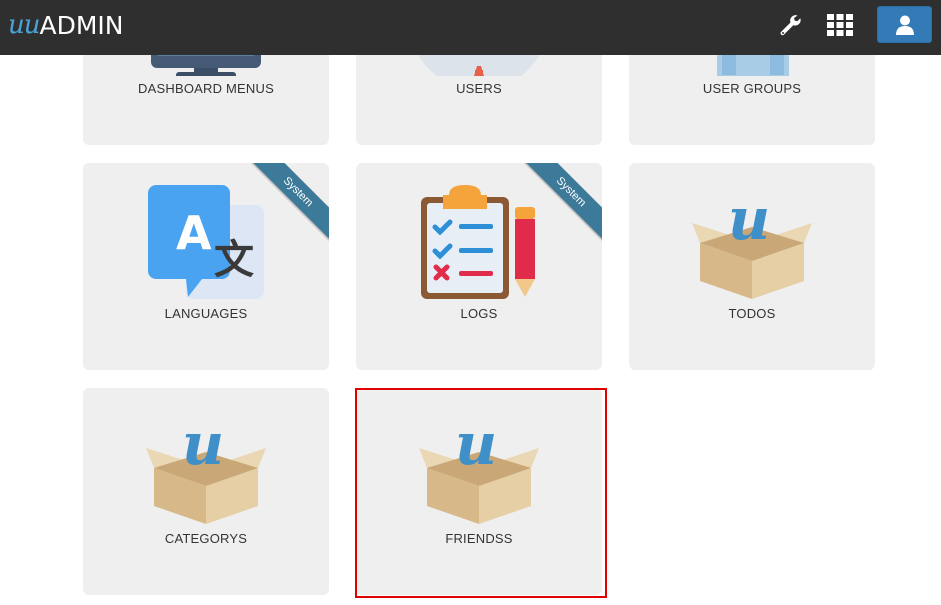 The width and height of the screenshot is (941, 605). Describe the element at coordinates (752, 313) in the screenshot. I see `tile-label: TODOS` at that location.